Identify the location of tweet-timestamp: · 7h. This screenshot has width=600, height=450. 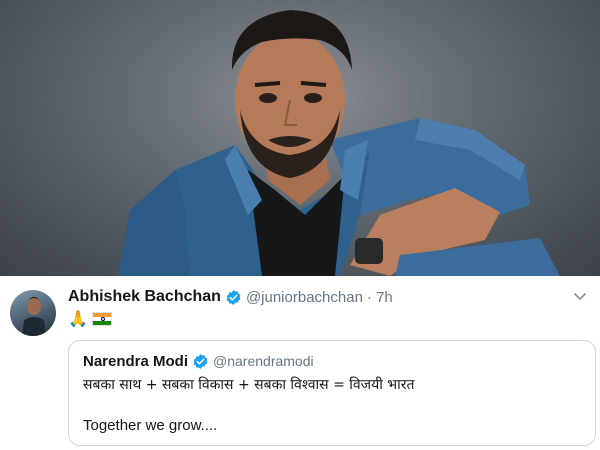
(380, 297).